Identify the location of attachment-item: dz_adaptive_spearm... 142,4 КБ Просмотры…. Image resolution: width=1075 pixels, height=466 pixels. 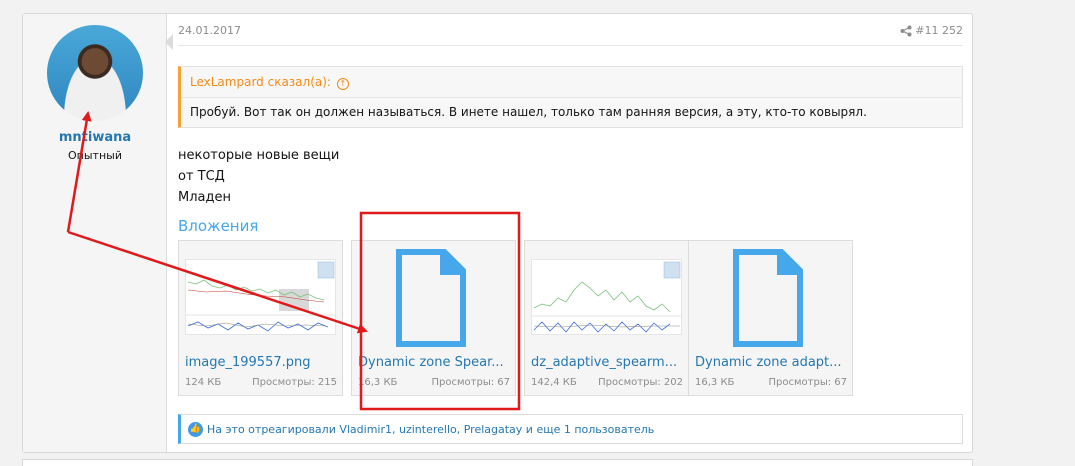
(606, 318).